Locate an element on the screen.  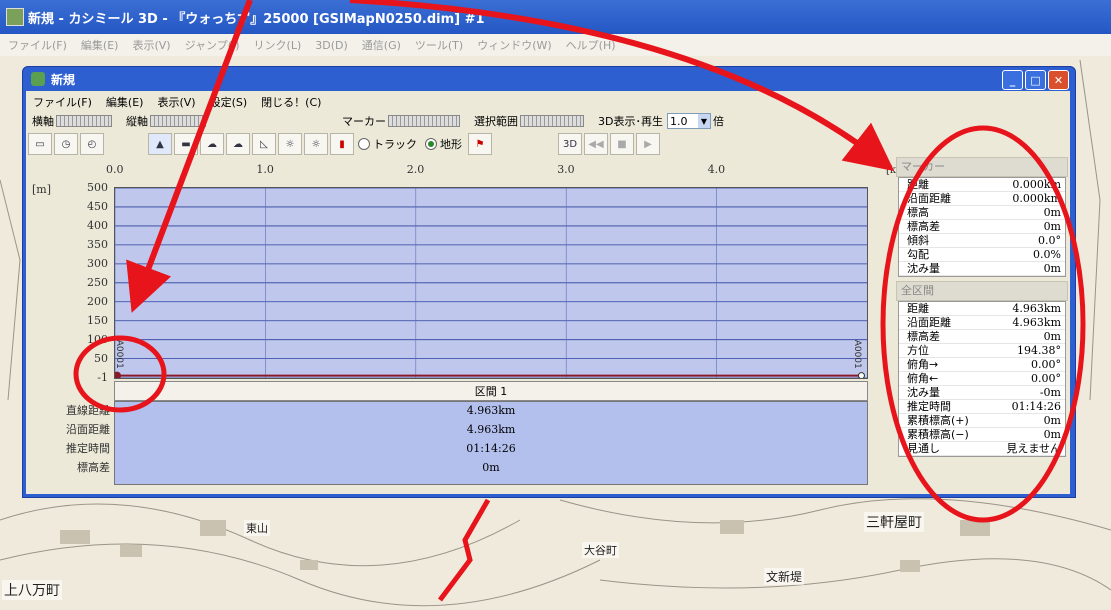
minimize-button: _ is located at coordinates (1012, 80).